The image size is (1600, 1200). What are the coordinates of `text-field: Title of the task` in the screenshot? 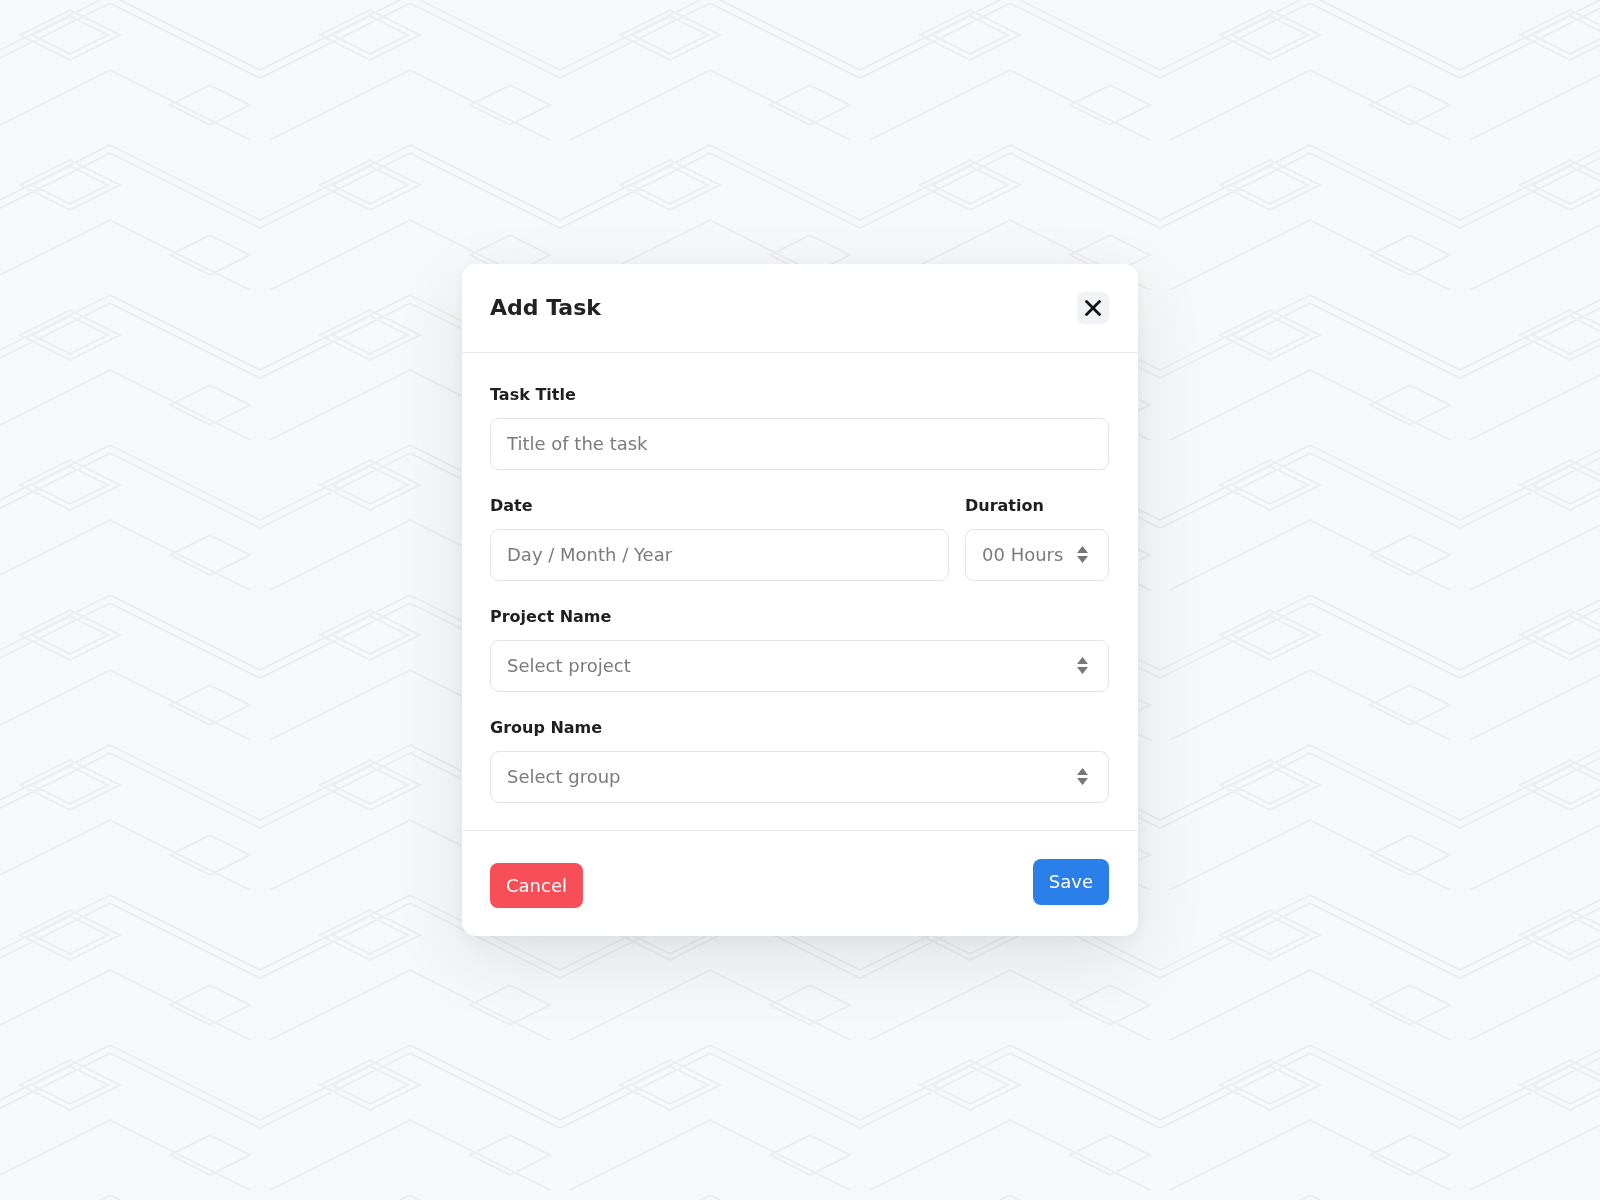 It's located at (799, 443).